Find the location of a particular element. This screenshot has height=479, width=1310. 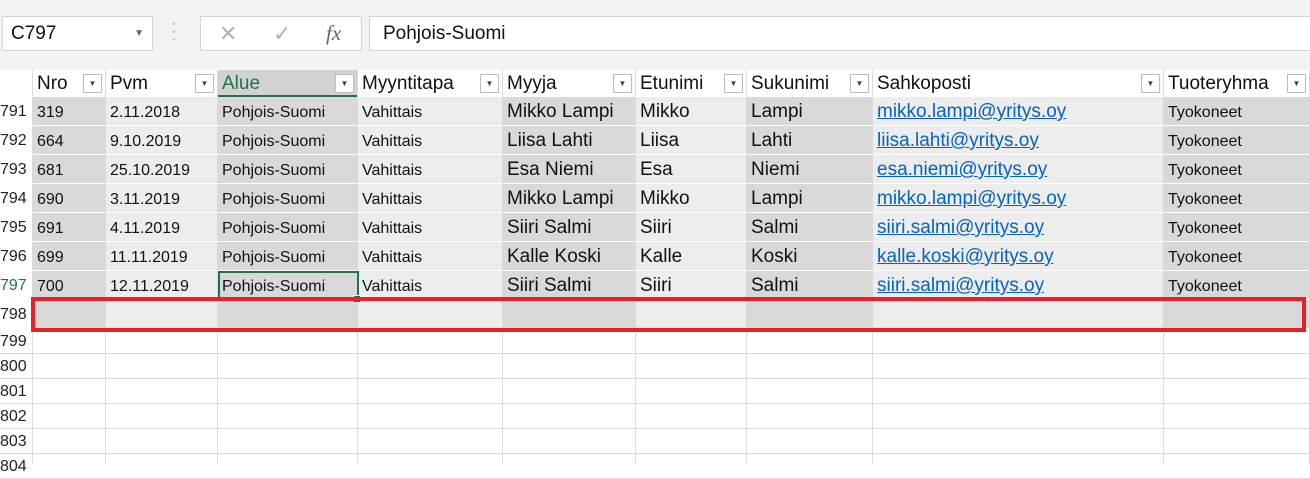

column-header-myyntitapa: Myyntitapa ▼ is located at coordinates (430, 83).